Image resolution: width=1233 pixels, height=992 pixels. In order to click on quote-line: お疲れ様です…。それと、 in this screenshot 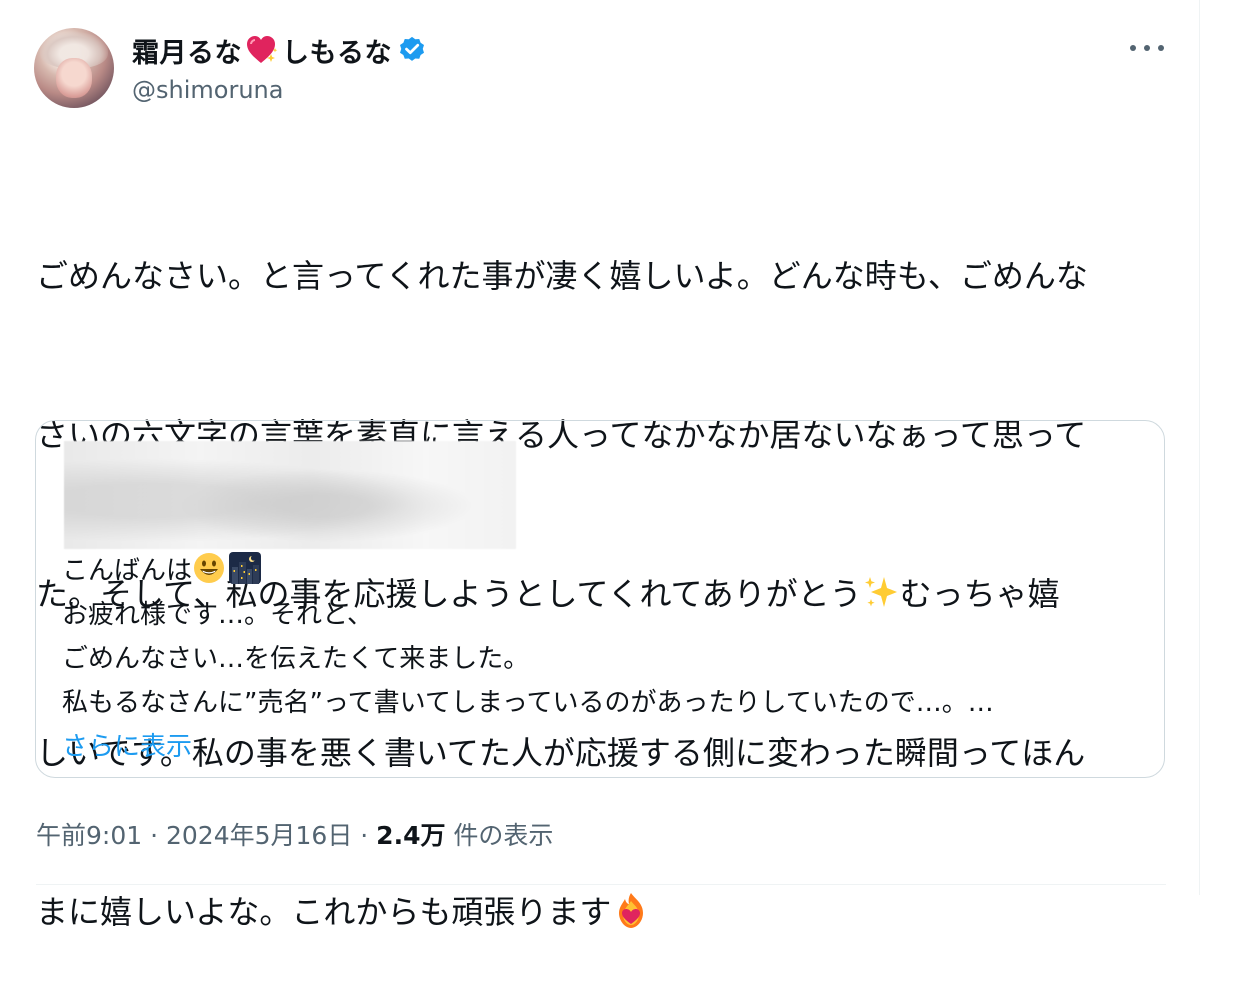, I will do `click(217, 615)`.